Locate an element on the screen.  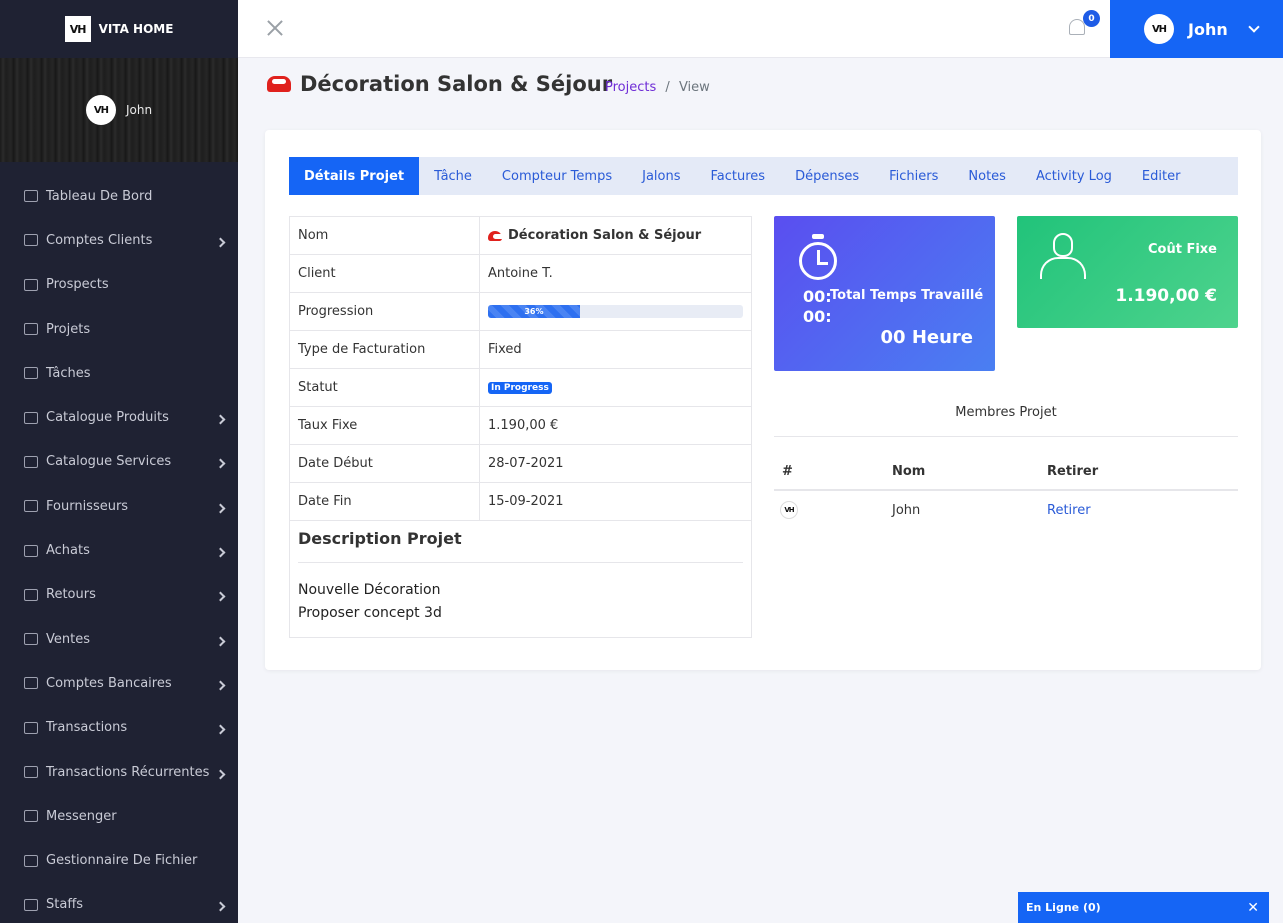
detail-key: Taux Fixe is located at coordinates (385, 425).